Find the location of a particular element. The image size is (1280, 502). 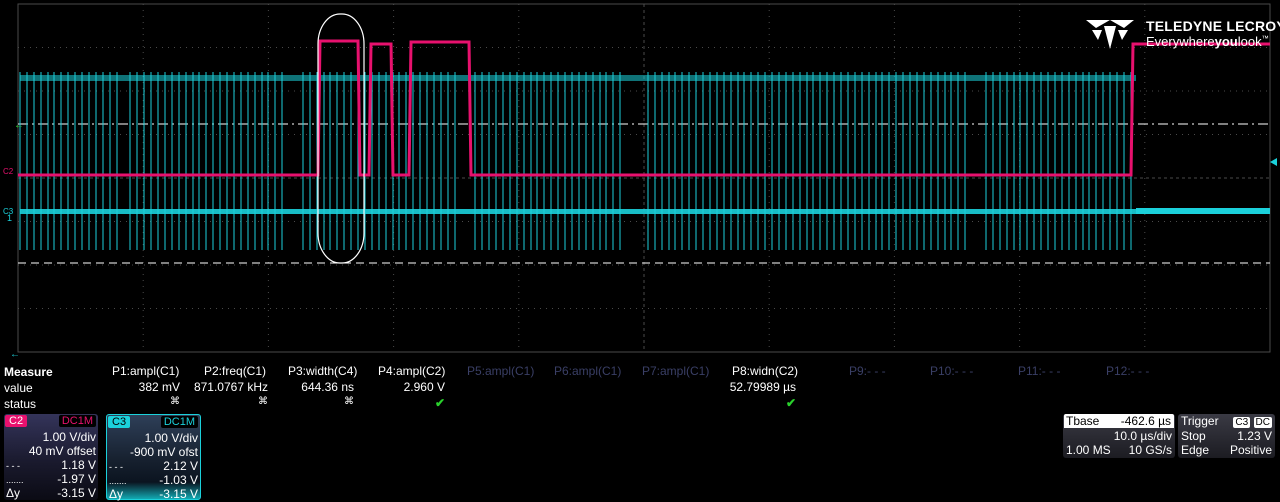

trigger-level: 1.23 V is located at coordinates (1254, 436).